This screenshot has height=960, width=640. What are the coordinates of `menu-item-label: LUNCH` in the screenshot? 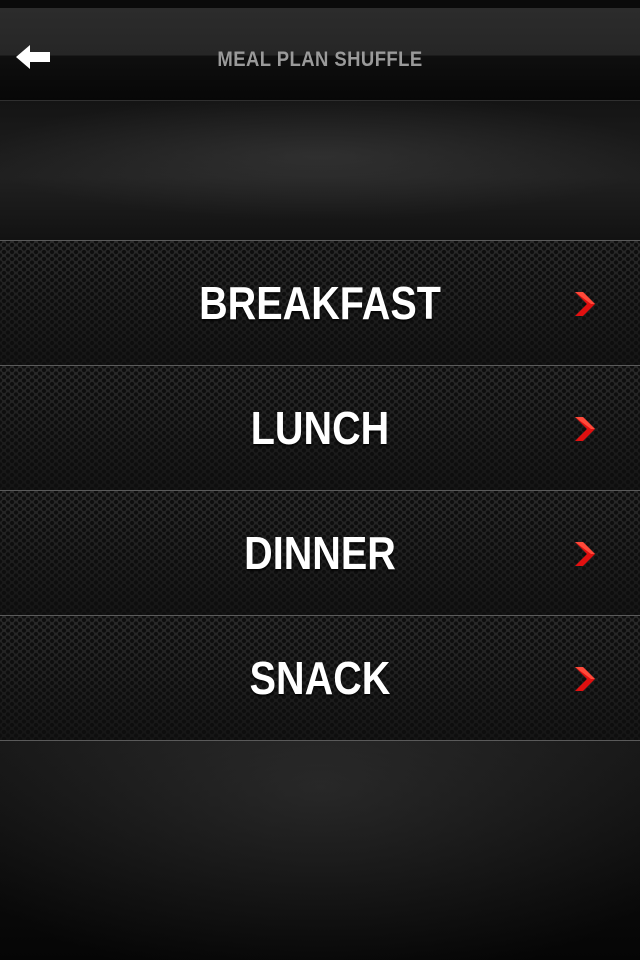 It's located at (320, 428).